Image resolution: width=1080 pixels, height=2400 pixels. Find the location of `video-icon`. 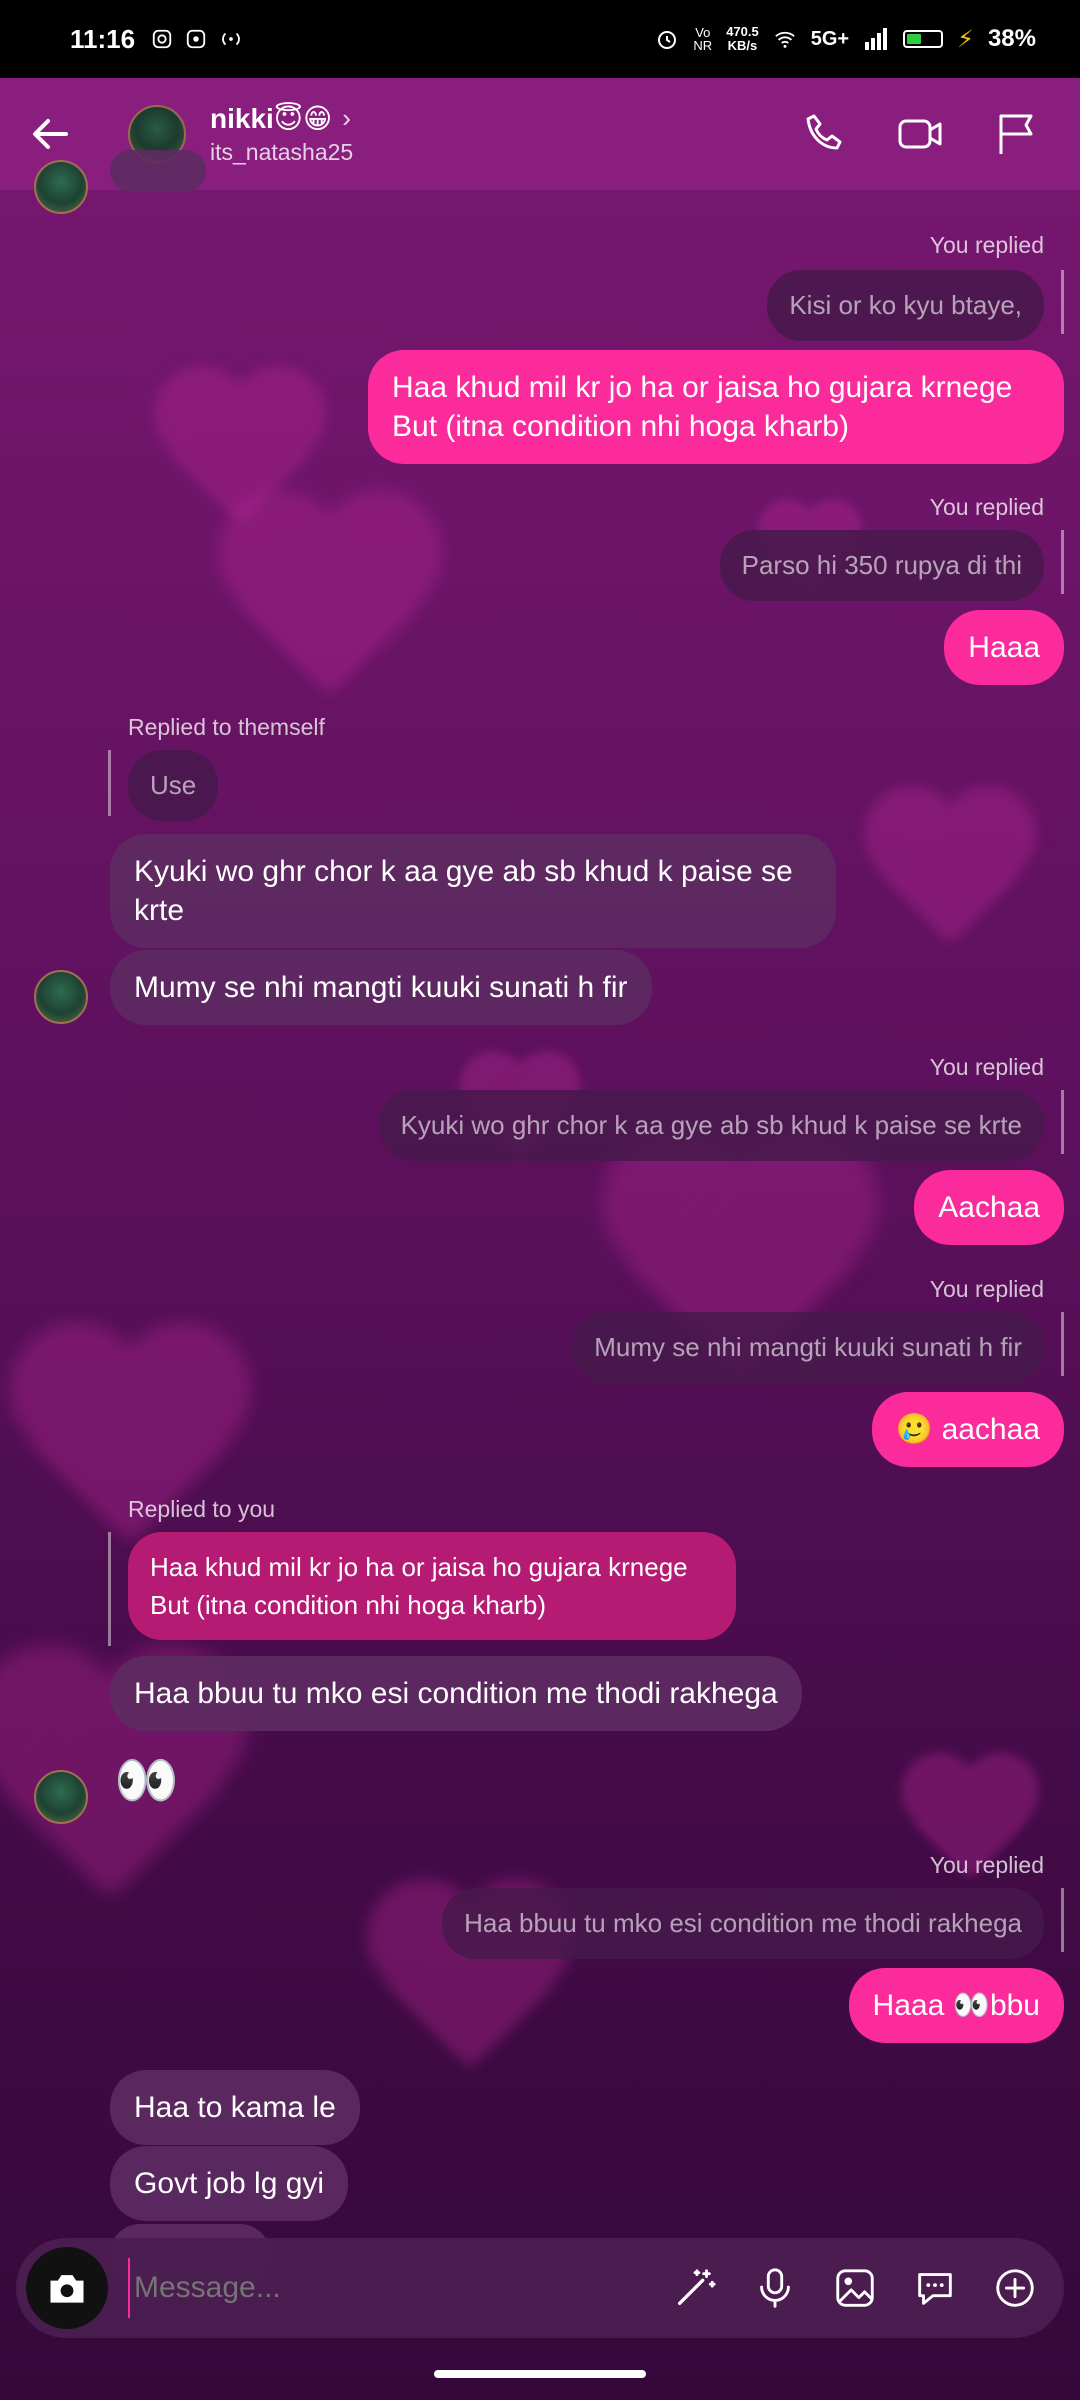

video-icon is located at coordinates (920, 134).